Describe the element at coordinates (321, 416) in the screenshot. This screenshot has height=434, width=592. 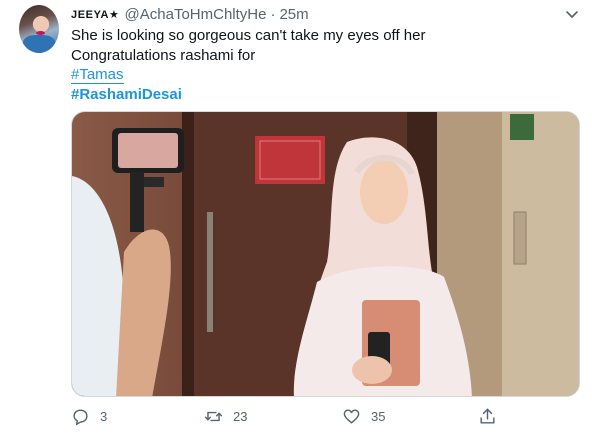
I see `tweet-actions: 3 23 35` at that location.